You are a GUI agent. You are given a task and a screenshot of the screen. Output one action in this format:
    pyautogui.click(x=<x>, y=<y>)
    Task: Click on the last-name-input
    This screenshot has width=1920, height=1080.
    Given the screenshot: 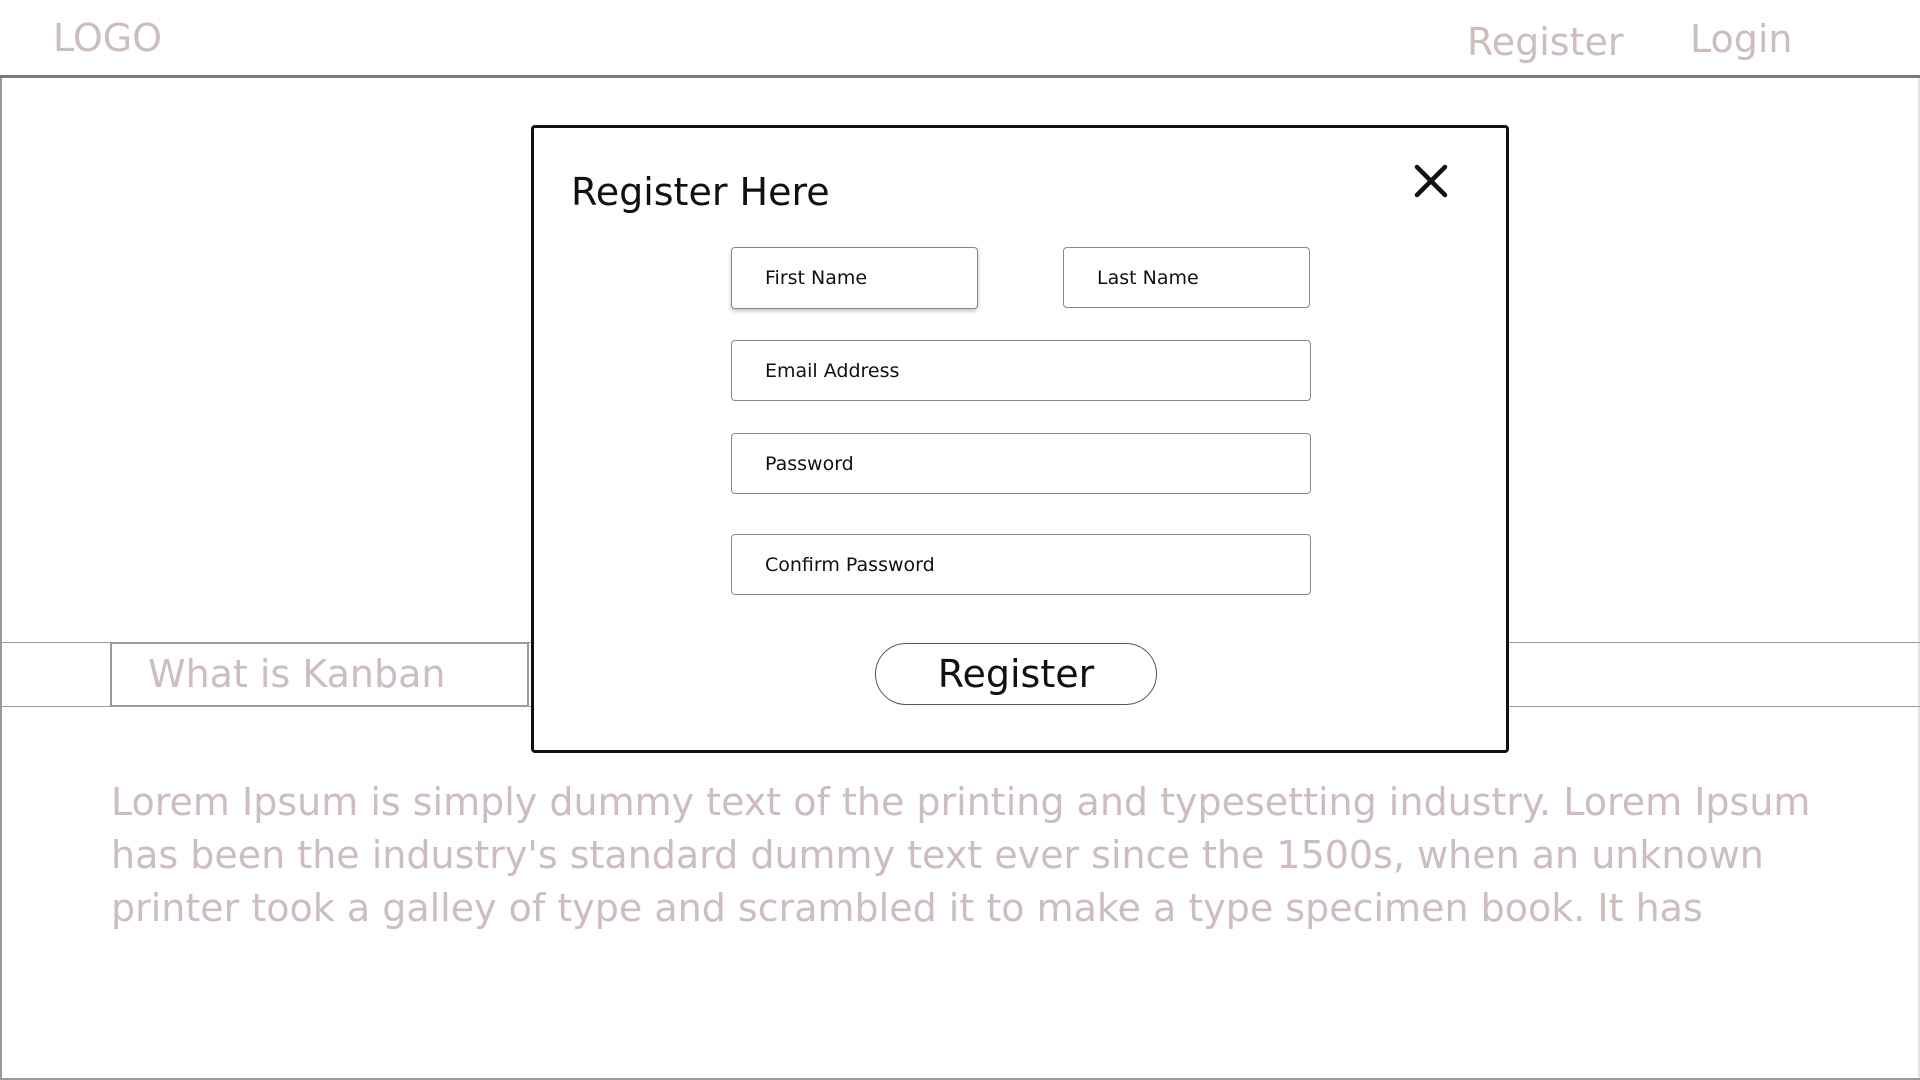 What is the action you would take?
    pyautogui.click(x=1186, y=277)
    